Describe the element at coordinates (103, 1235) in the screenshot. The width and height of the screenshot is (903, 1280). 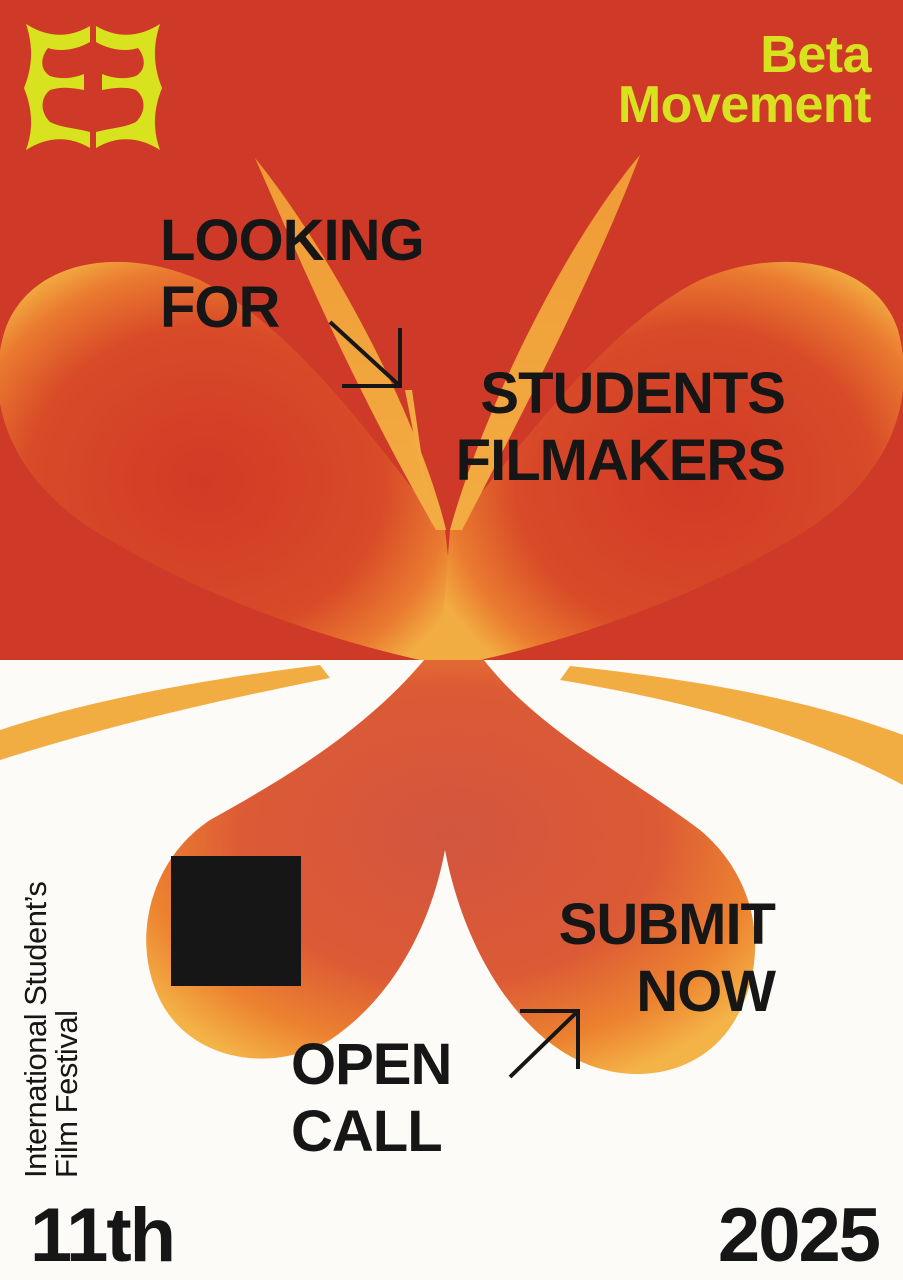
I see `festival-edition: 11th` at that location.